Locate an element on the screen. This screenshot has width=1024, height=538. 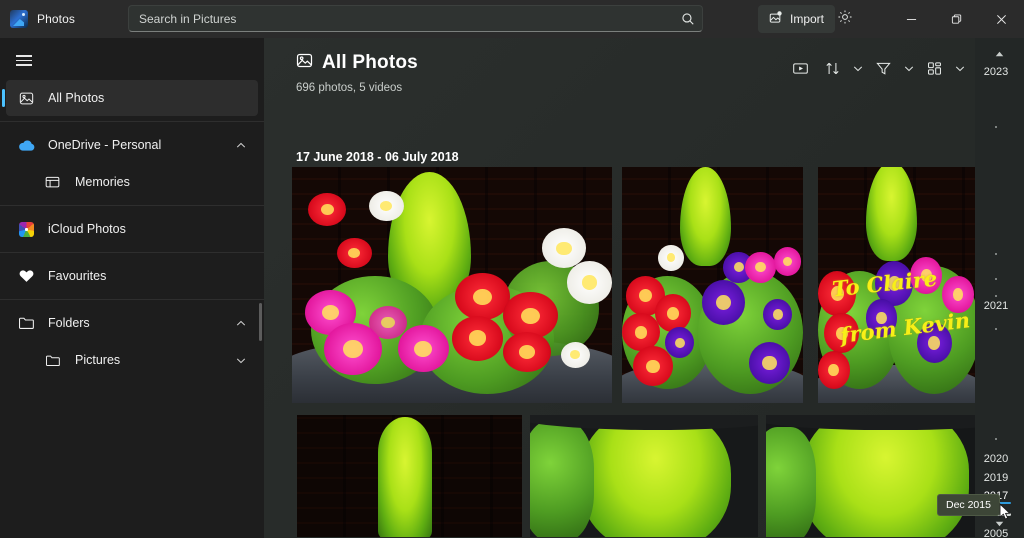
photos-app-logo-icon is located at coordinates (19, 19).